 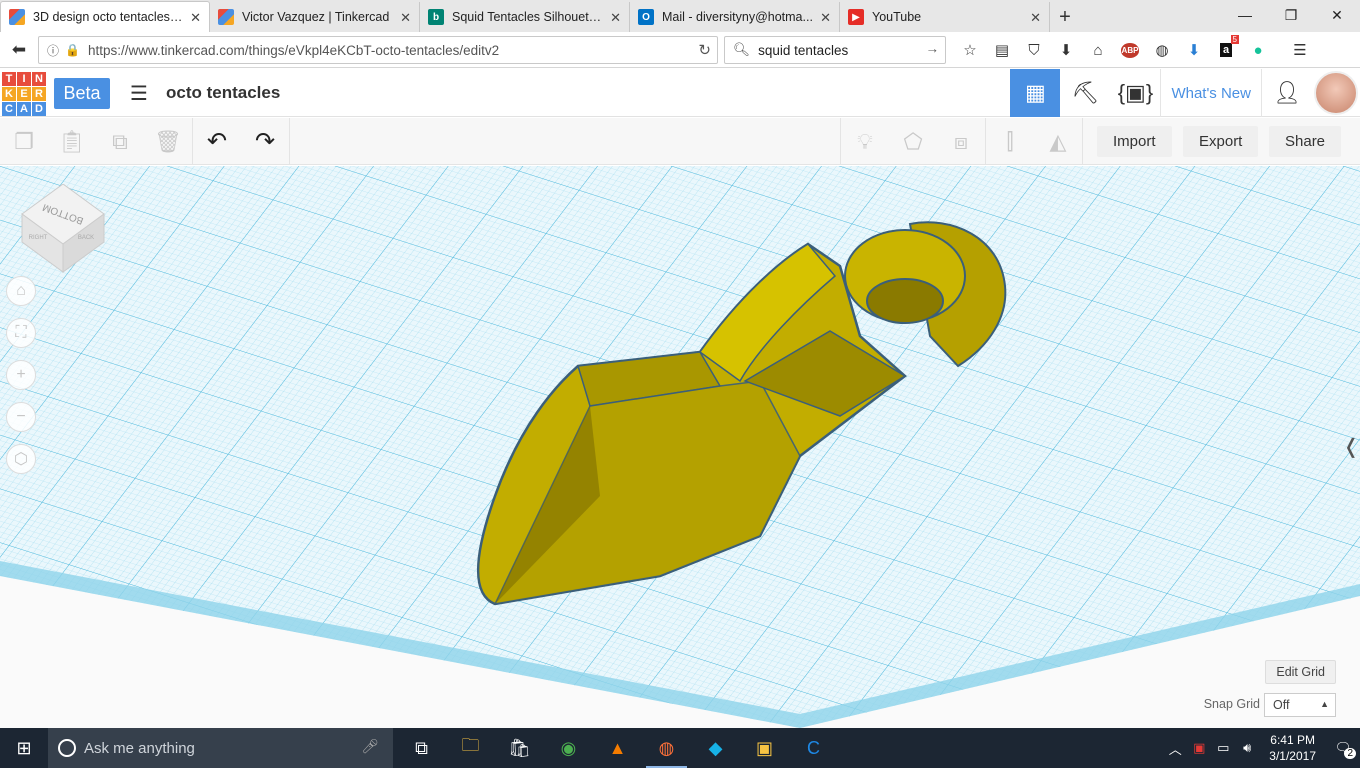 I want to click on cortana-placeholder: Ask me anything, so click(x=139, y=748).